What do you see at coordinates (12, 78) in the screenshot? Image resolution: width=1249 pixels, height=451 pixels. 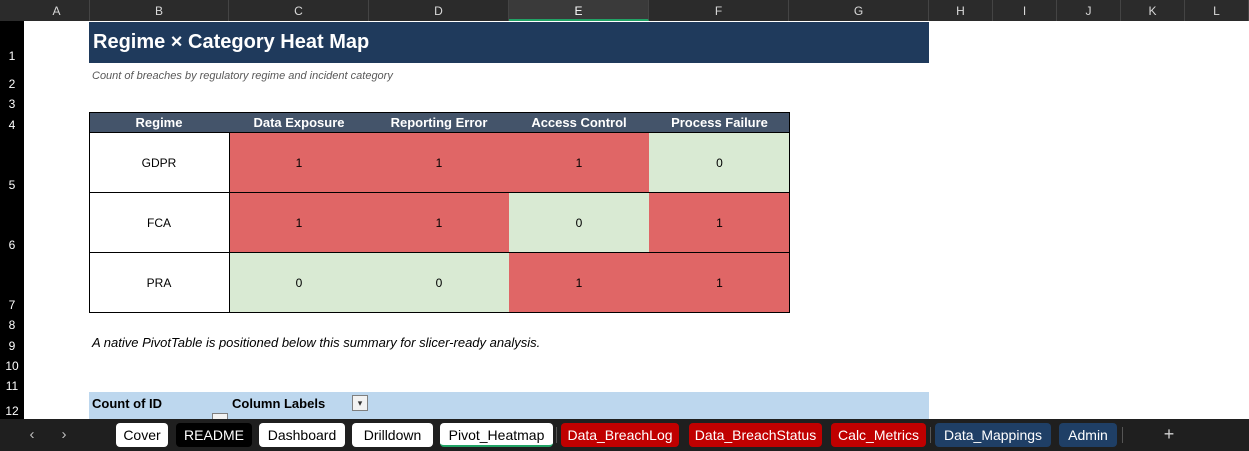 I see `row-header-2: 2` at bounding box center [12, 78].